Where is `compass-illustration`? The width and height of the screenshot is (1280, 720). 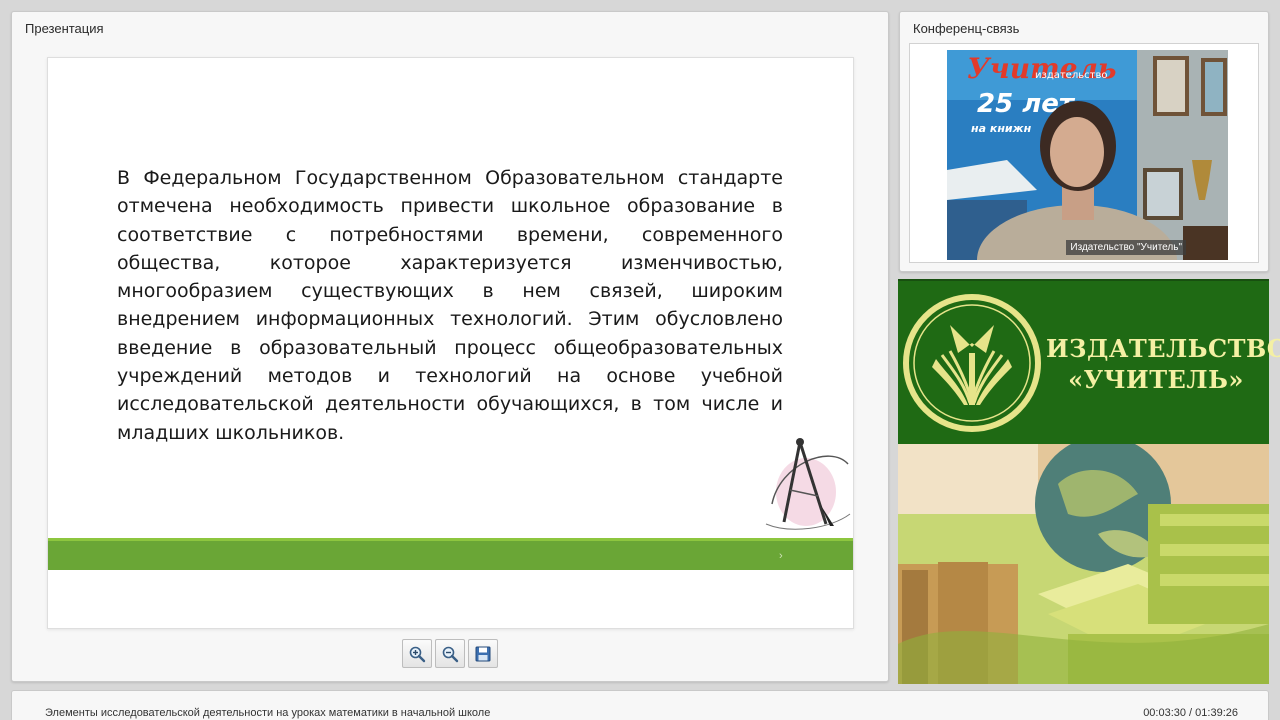
compass-illustration is located at coordinates (808, 484).